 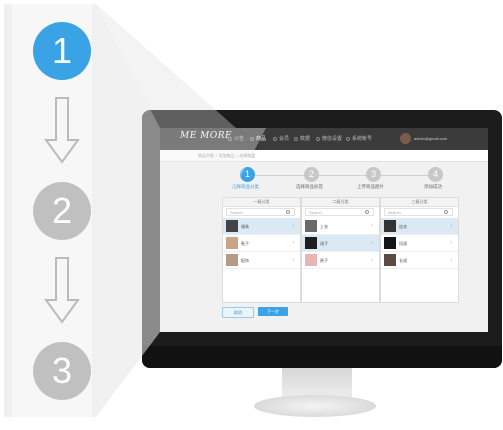 I want to click on panel-title: 一级分类, so click(x=261, y=202).